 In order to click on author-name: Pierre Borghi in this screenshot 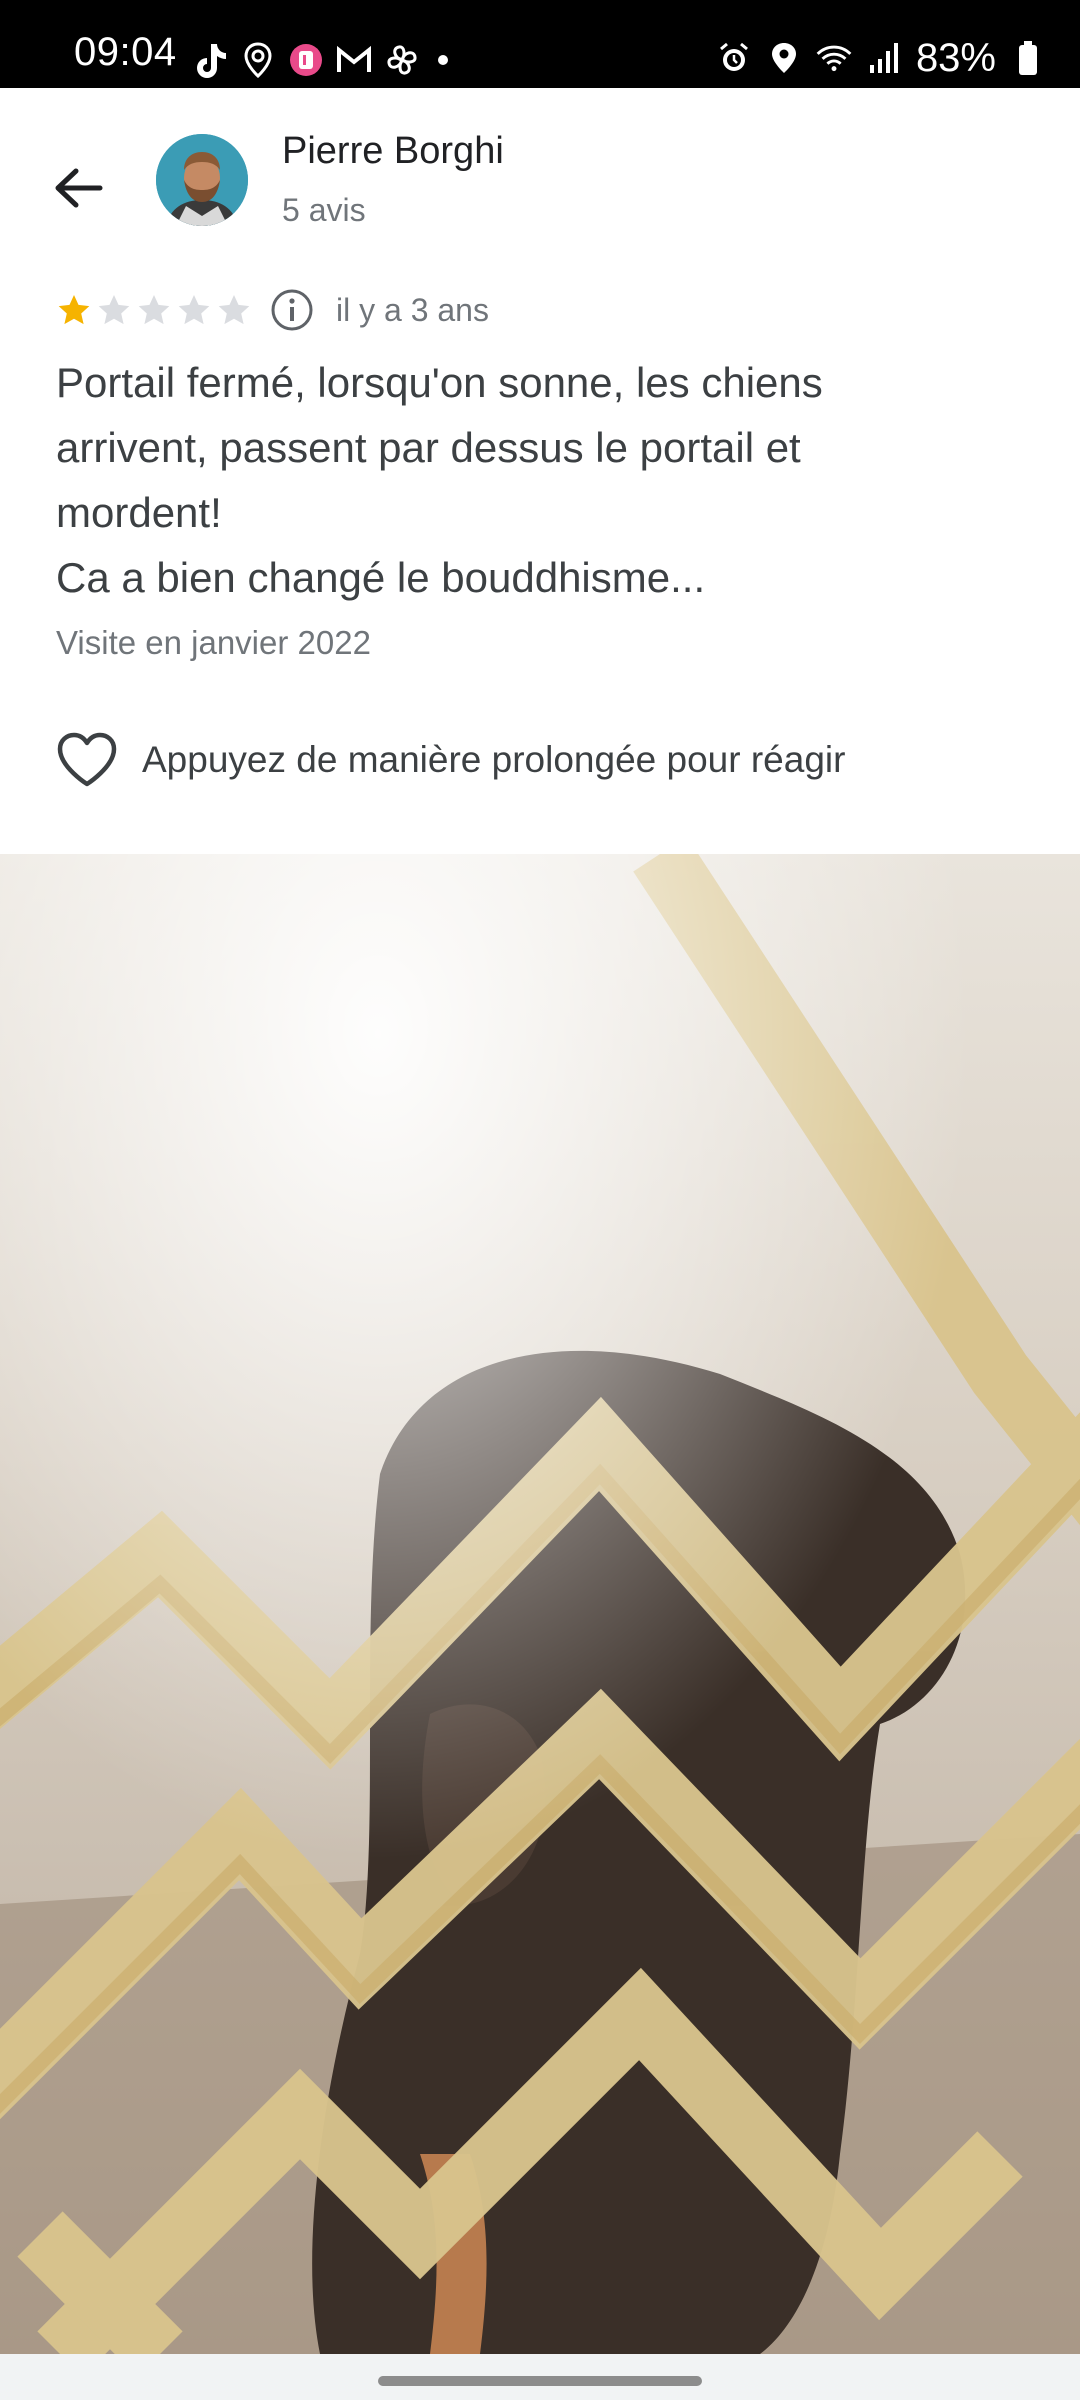, I will do `click(393, 151)`.